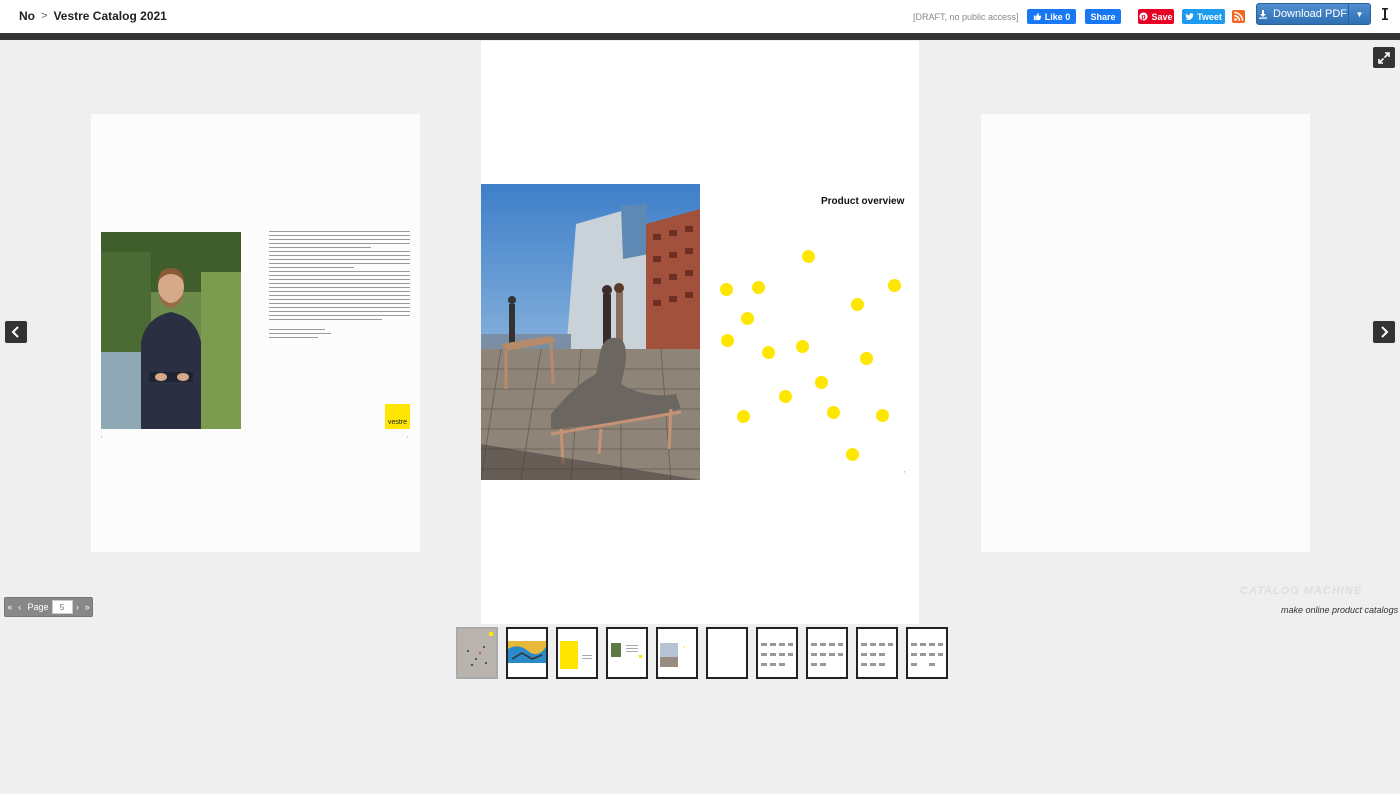 This screenshot has width=1400, height=794. What do you see at coordinates (339, 286) in the screenshot?
I see `intro-text-block` at bounding box center [339, 286].